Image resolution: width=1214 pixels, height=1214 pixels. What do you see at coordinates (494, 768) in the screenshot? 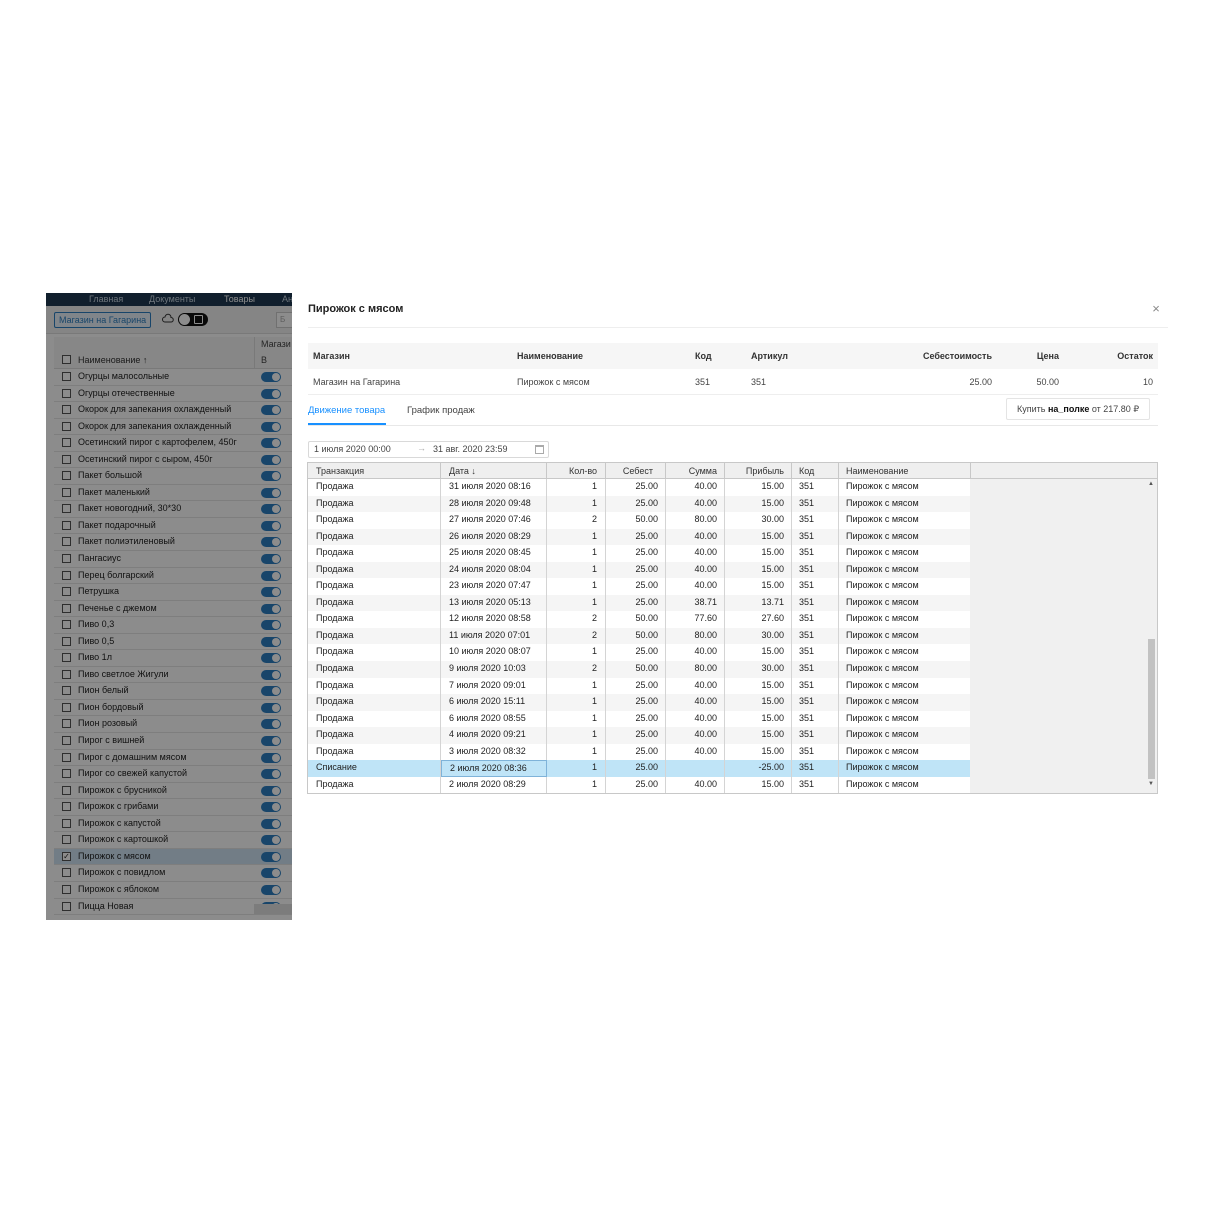
I see `cell-date: 2 июля 2020 08:36` at bounding box center [494, 768].